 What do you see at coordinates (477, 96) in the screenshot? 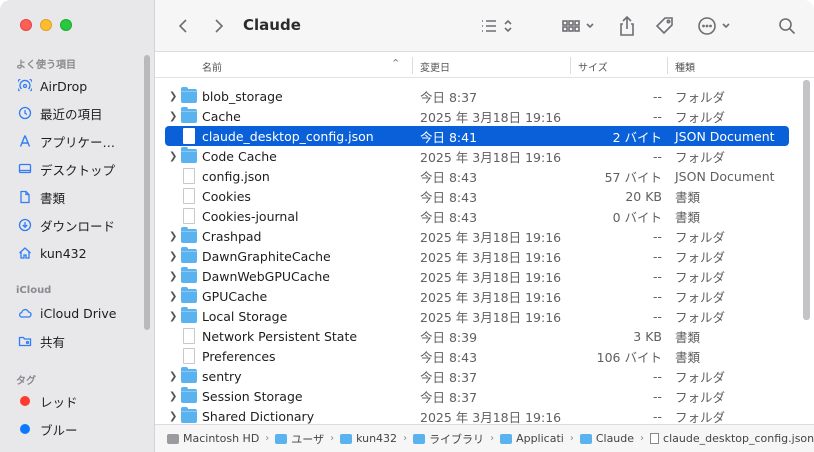
I see `table-row: ❯ blob_storage 今日 8:37 -- フォルダ` at bounding box center [477, 96].